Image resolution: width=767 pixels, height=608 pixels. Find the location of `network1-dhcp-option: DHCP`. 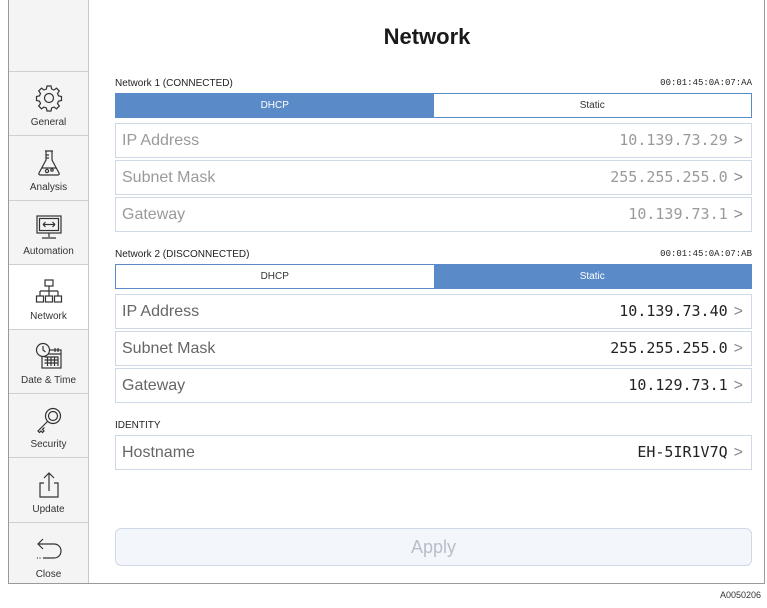

network1-dhcp-option: DHCP is located at coordinates (275, 105).